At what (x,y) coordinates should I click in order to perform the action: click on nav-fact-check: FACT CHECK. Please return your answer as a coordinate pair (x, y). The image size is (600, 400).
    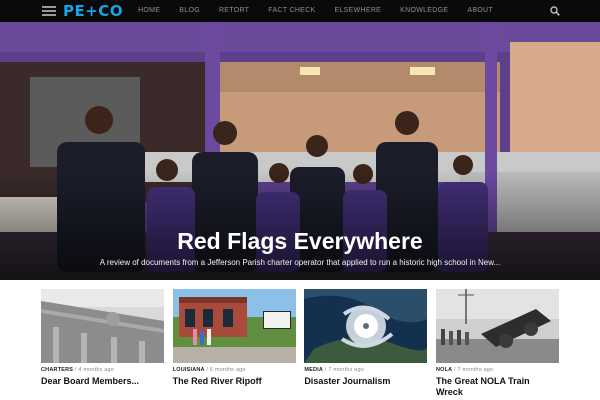
    Looking at the image, I should click on (291, 11).